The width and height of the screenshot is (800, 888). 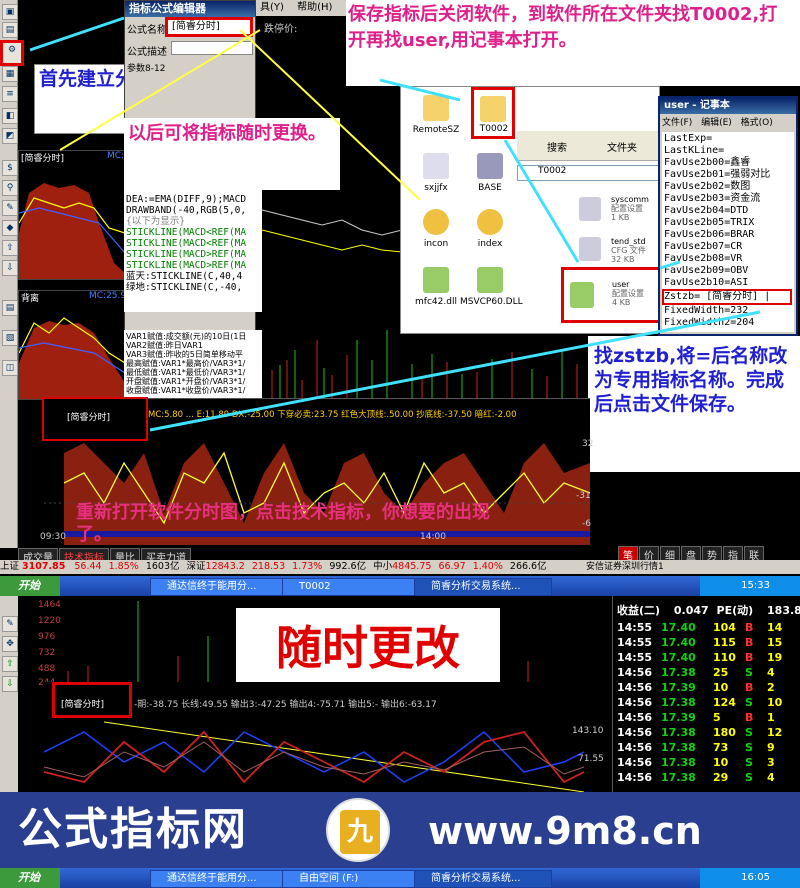 What do you see at coordinates (351, 879) in the screenshot?
I see `taskbar-item: 自由空间 (F:)` at bounding box center [351, 879].